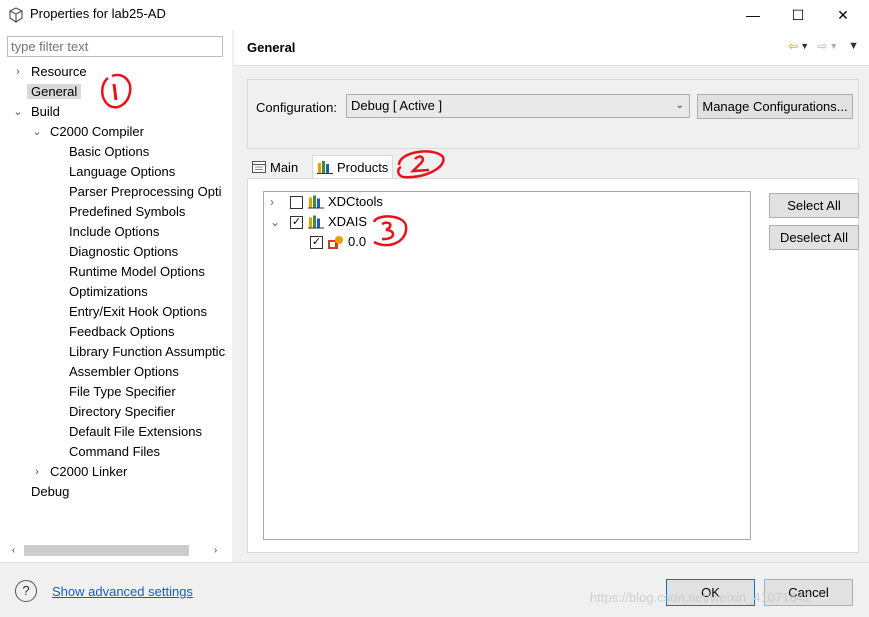 This screenshot has height=617, width=869. Describe the element at coordinates (753, 15) in the screenshot. I see `minimize-button: —` at that location.